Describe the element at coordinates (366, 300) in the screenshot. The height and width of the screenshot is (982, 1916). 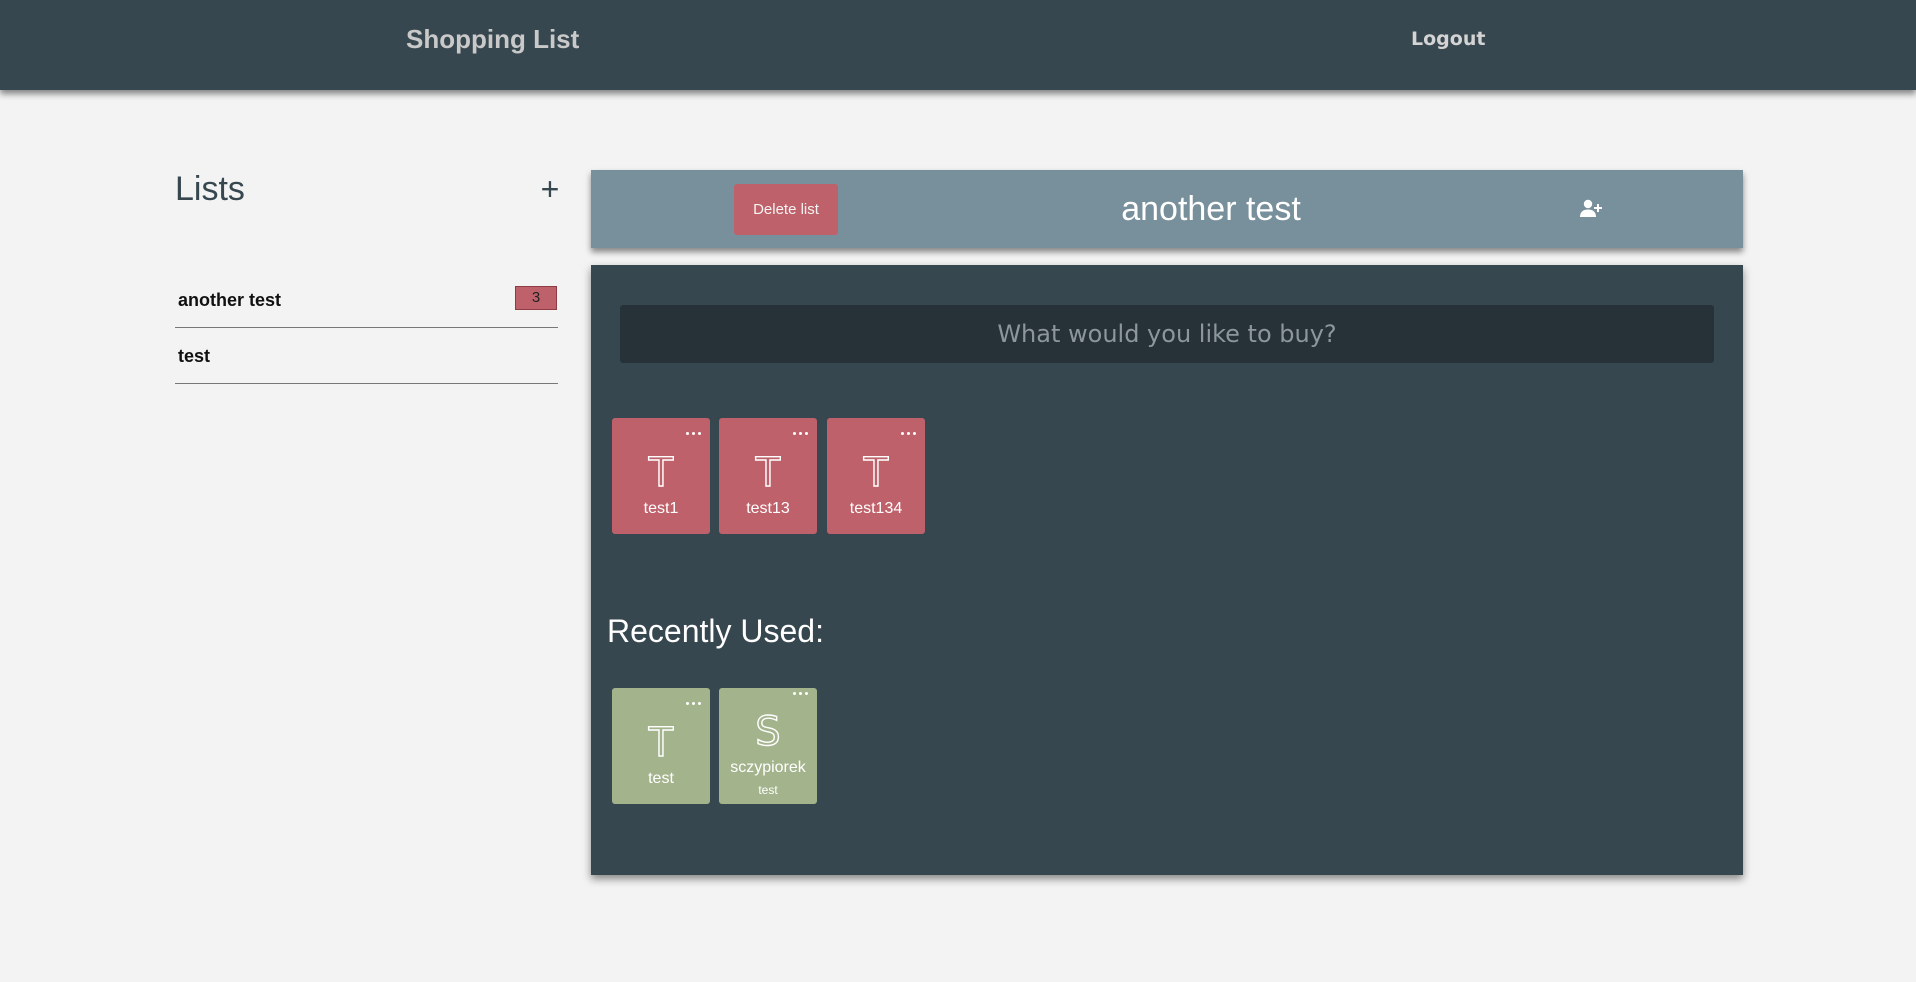
I see `list-item-another-test: another test 3` at that location.